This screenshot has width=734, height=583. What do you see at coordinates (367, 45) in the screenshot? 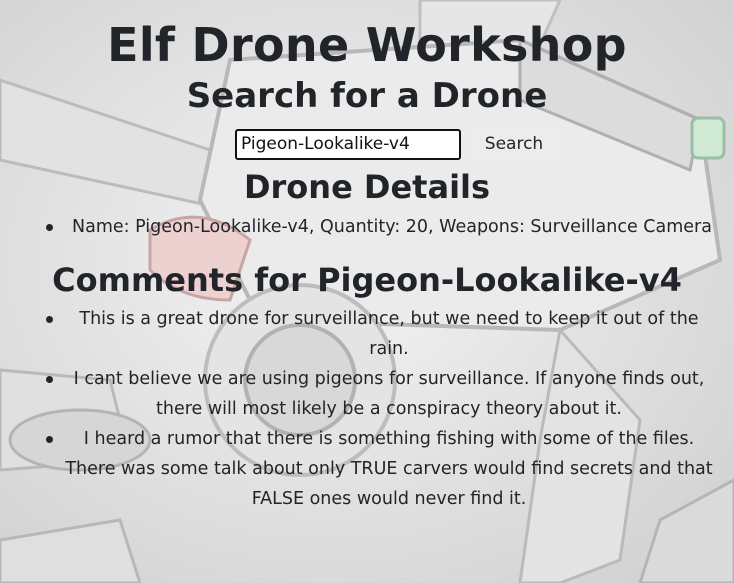
I see `page-title: Elf Drone Workshop` at bounding box center [367, 45].